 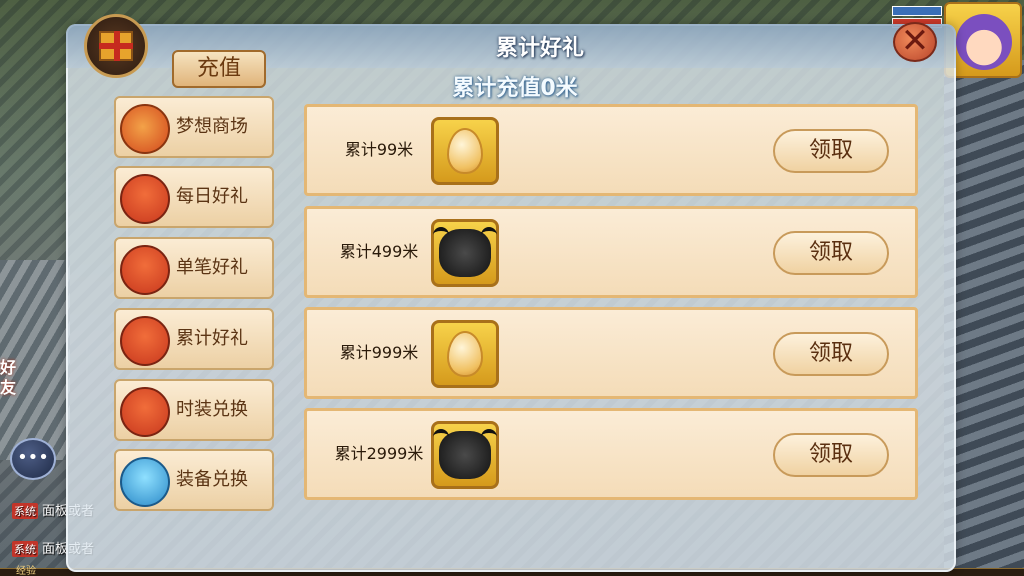 What do you see at coordinates (219, 69) in the screenshot?
I see `tab-recharge: 充值` at bounding box center [219, 69].